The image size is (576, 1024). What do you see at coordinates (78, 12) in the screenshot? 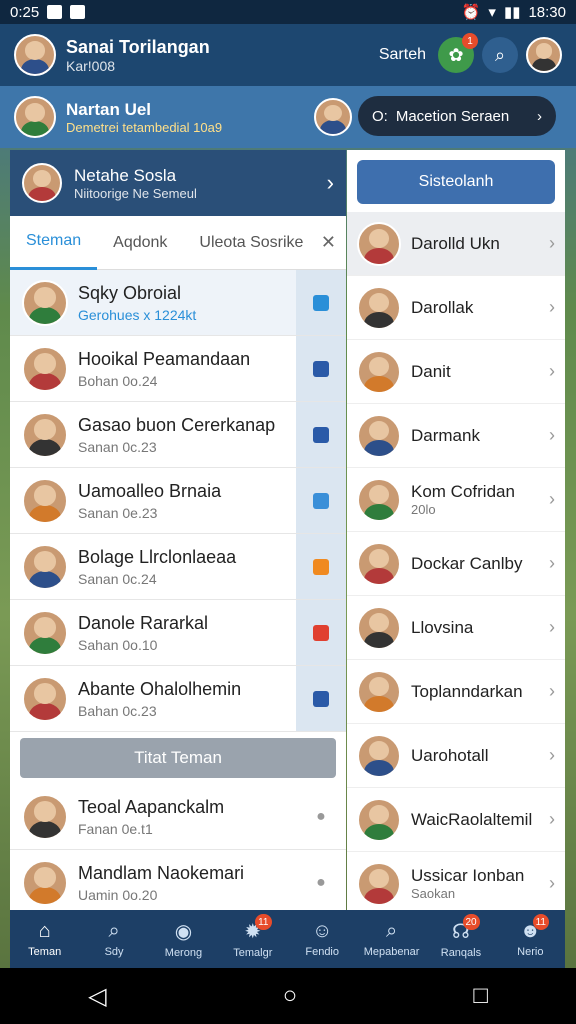
I see `notification-icon` at bounding box center [78, 12].